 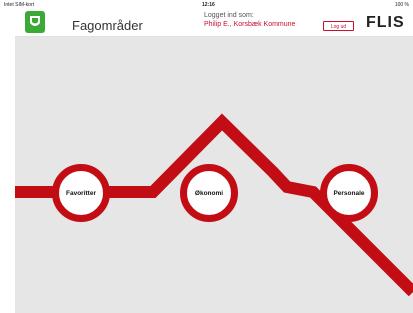 What do you see at coordinates (35, 22) in the screenshot?
I see `municipality-logo-icon` at bounding box center [35, 22].